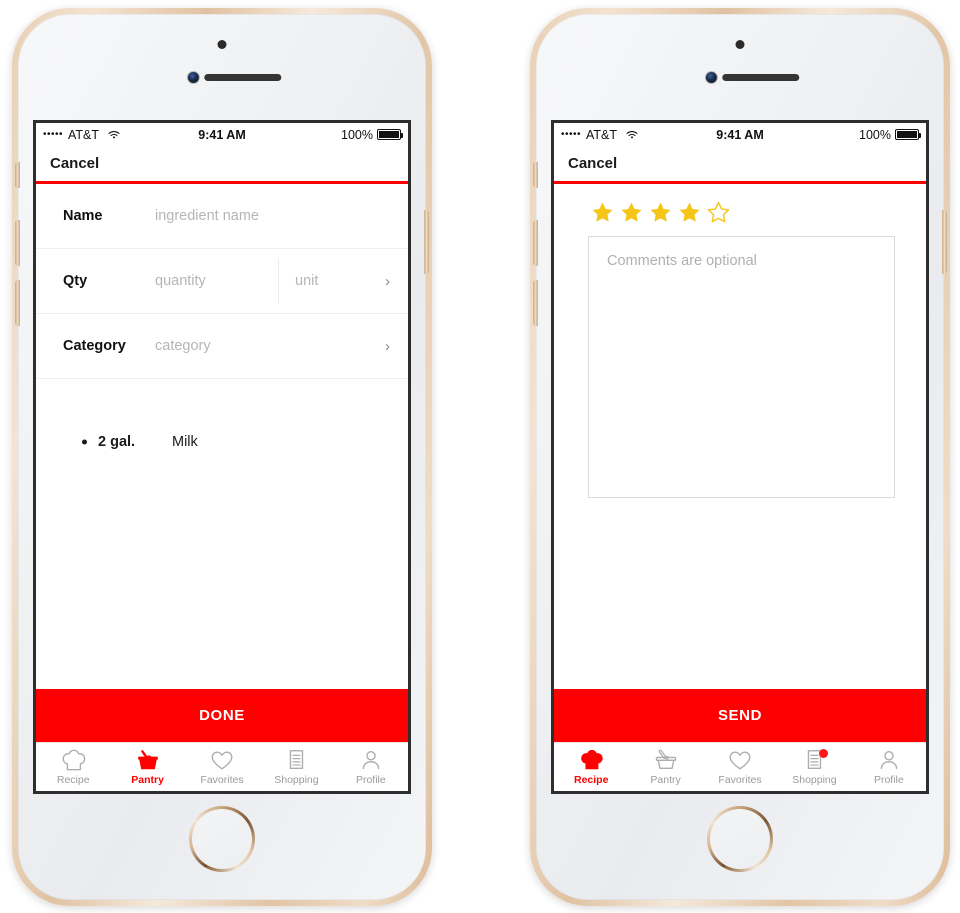 The width and height of the screenshot is (960, 913). I want to click on done-button: DONE, so click(222, 715).